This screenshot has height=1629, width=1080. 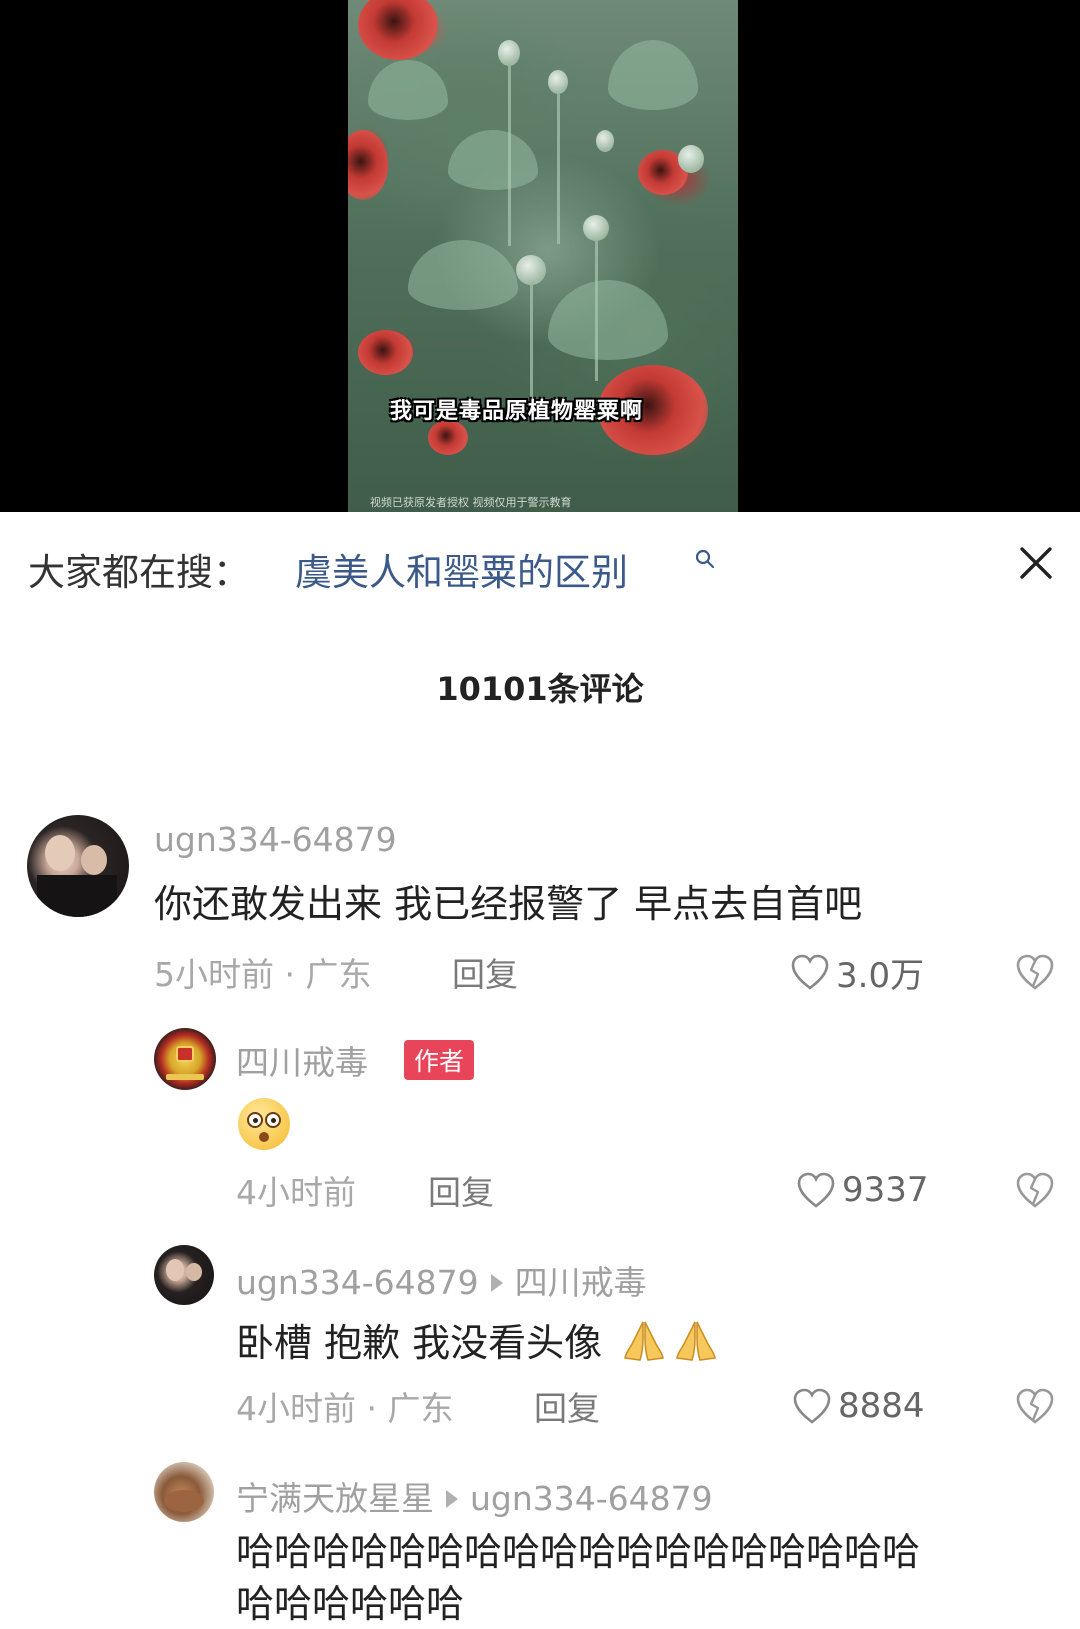 I want to click on reply-to-username: ugn334-64879, so click(x=591, y=1498).